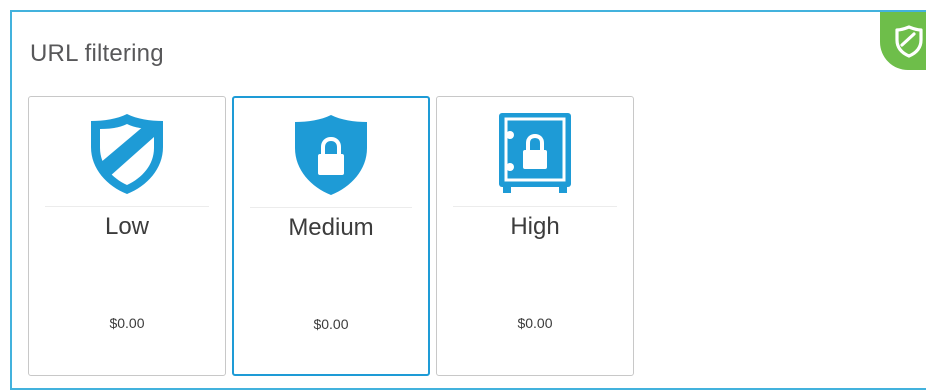 The width and height of the screenshot is (926, 390). What do you see at coordinates (535, 153) in the screenshot?
I see `vault-icon` at bounding box center [535, 153].